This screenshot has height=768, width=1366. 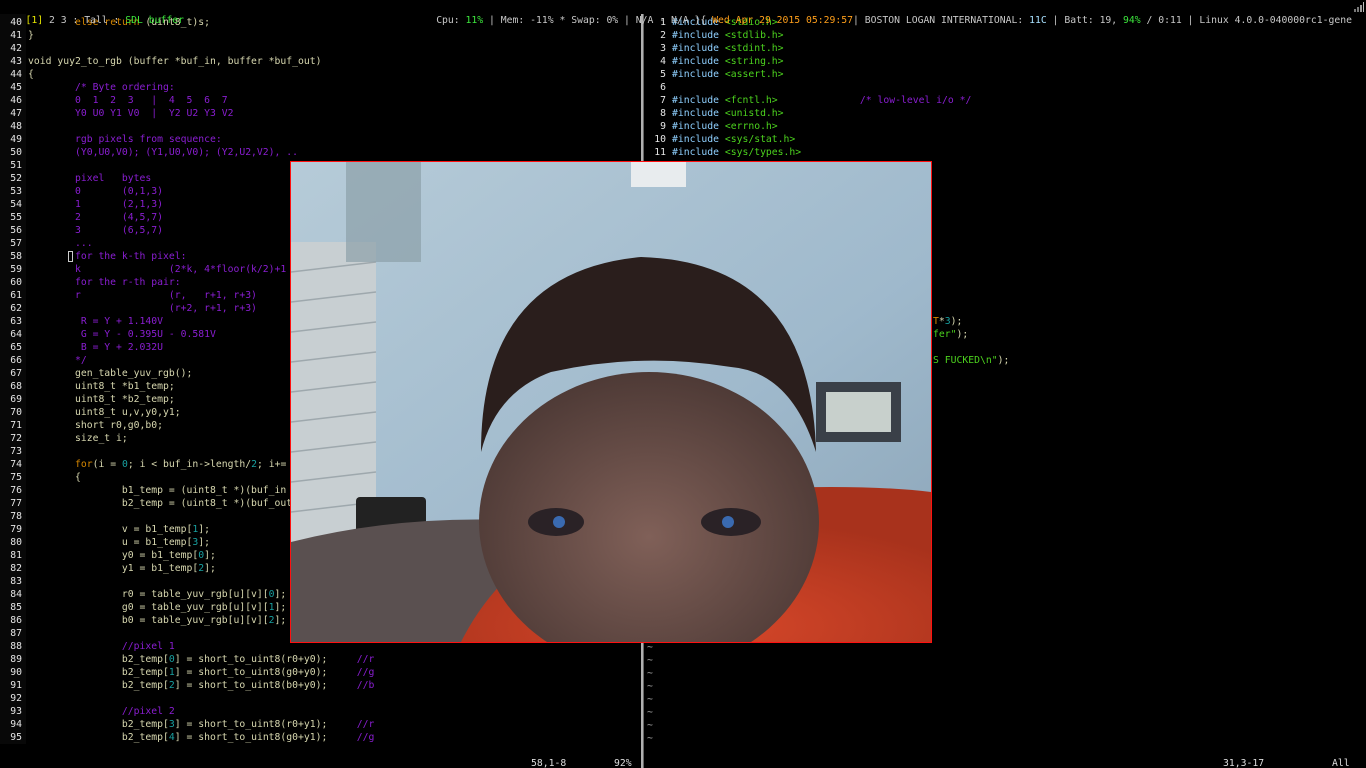 What do you see at coordinates (34, 20) in the screenshot?
I see `workspace-current: [1]` at bounding box center [34, 20].